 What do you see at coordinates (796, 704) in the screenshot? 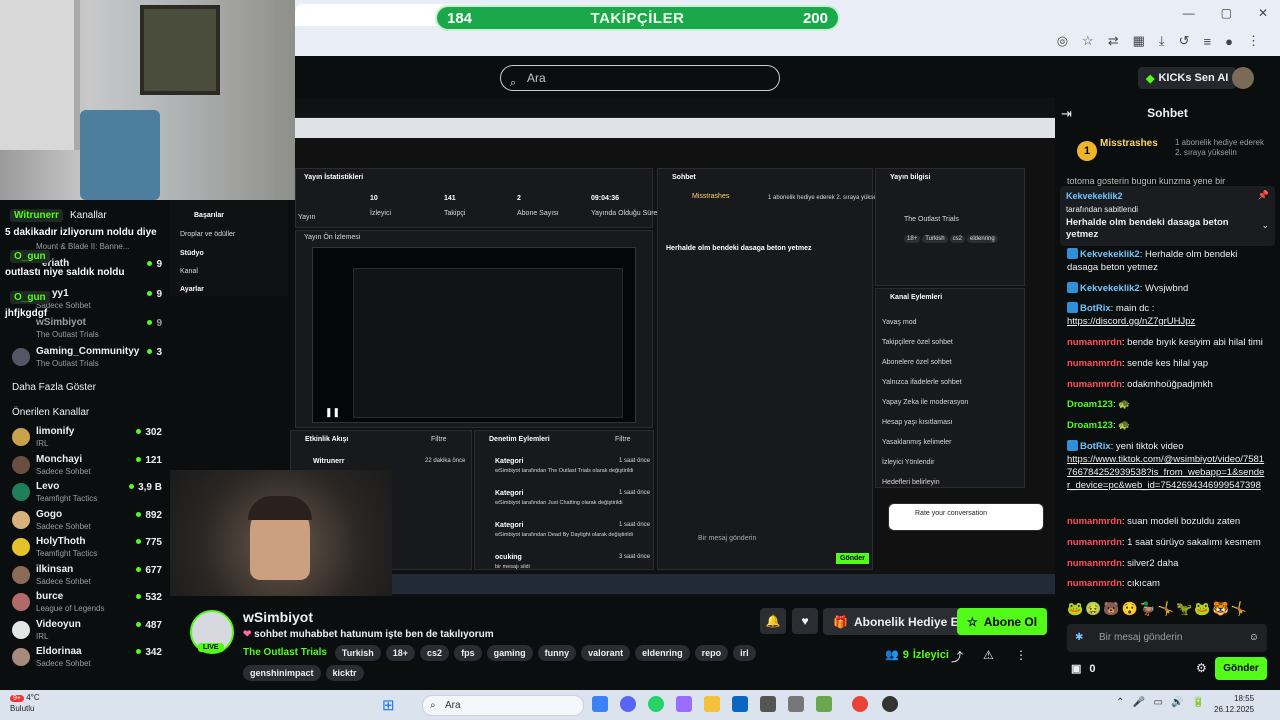
I see `mouse-app-icon` at bounding box center [796, 704].